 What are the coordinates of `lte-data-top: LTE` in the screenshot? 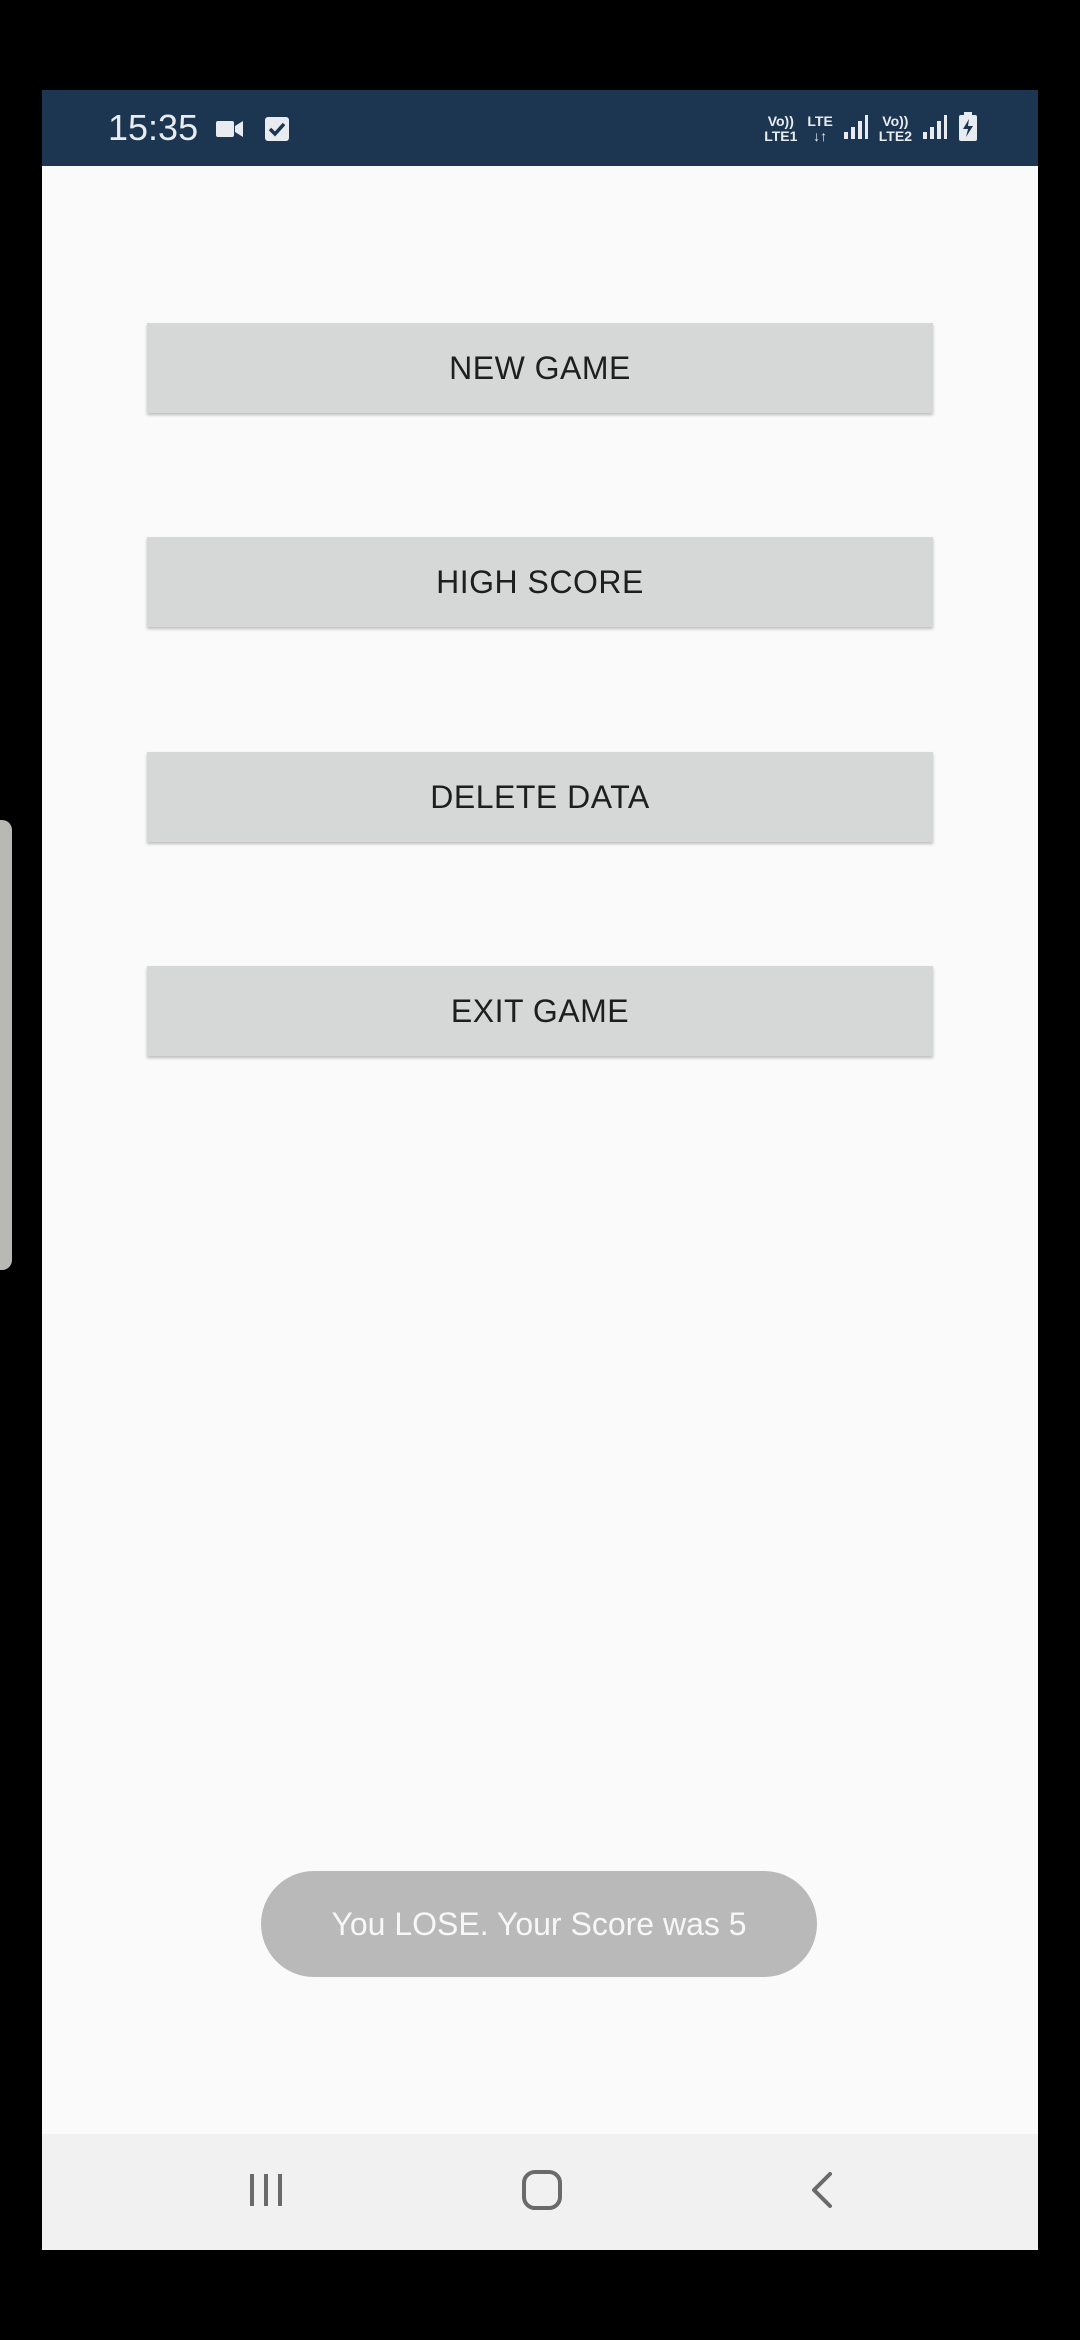 It's located at (820, 121).